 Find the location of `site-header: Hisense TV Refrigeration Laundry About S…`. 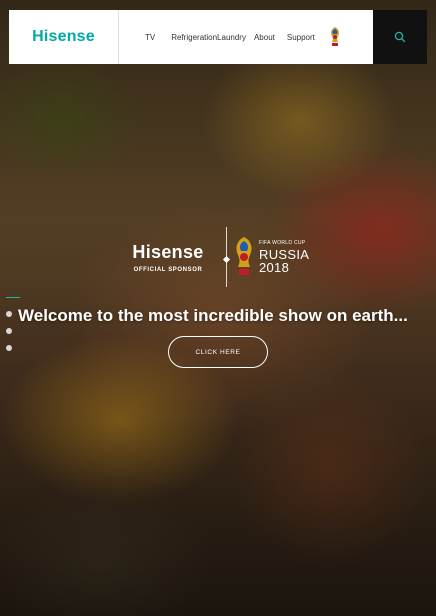

site-header: Hisense TV Refrigeration Laundry About S… is located at coordinates (218, 37).